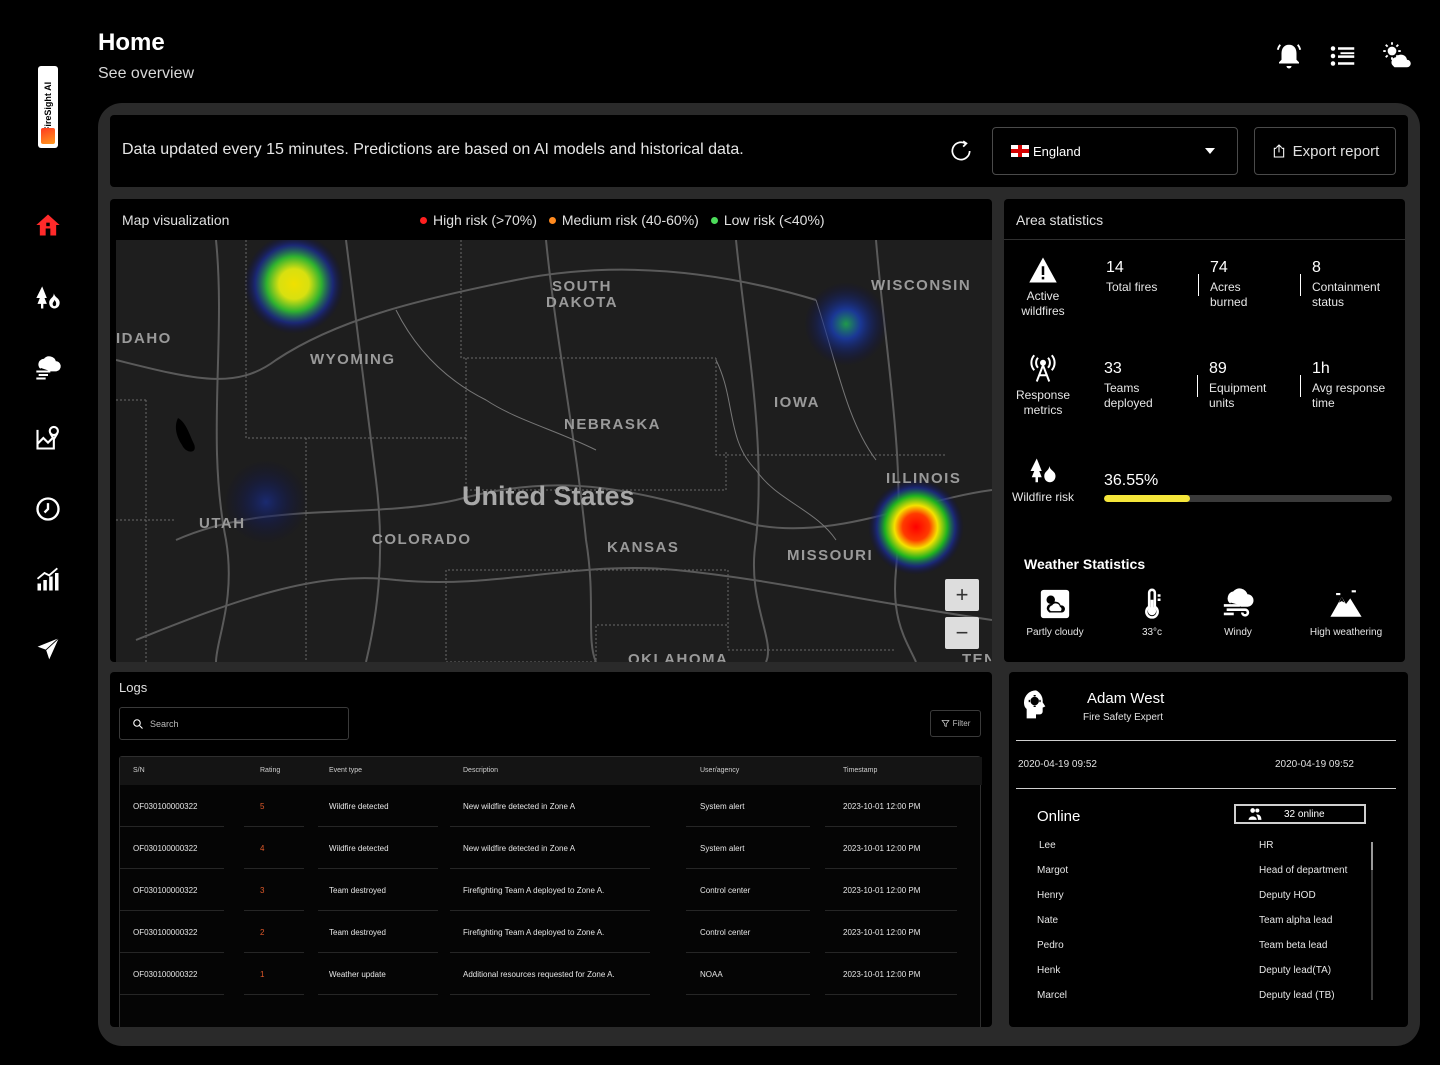  Describe the element at coordinates (1289, 56) in the screenshot. I see `notification-bell-icon` at that location.